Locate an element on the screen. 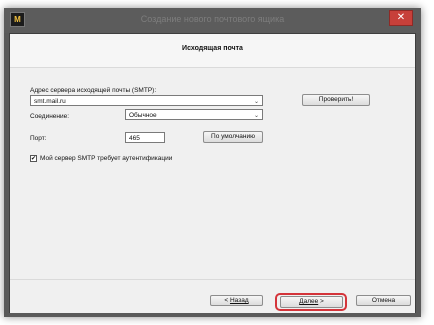 This screenshot has height=325, width=434. close-icon: ✕ is located at coordinates (401, 17).